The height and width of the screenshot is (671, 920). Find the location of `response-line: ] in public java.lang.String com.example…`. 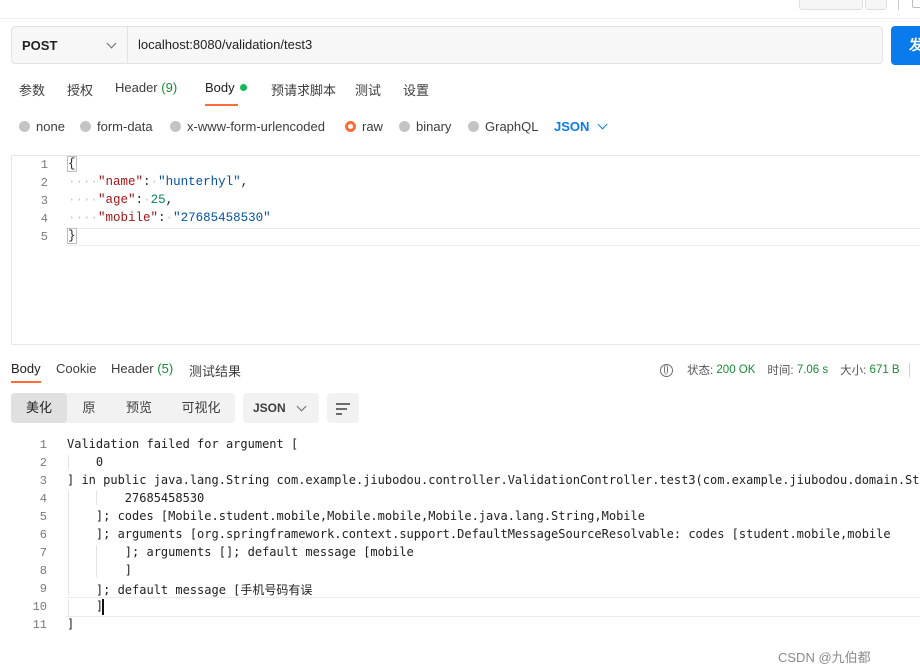

response-line: ] in public java.lang.String com.example… is located at coordinates (493, 480).